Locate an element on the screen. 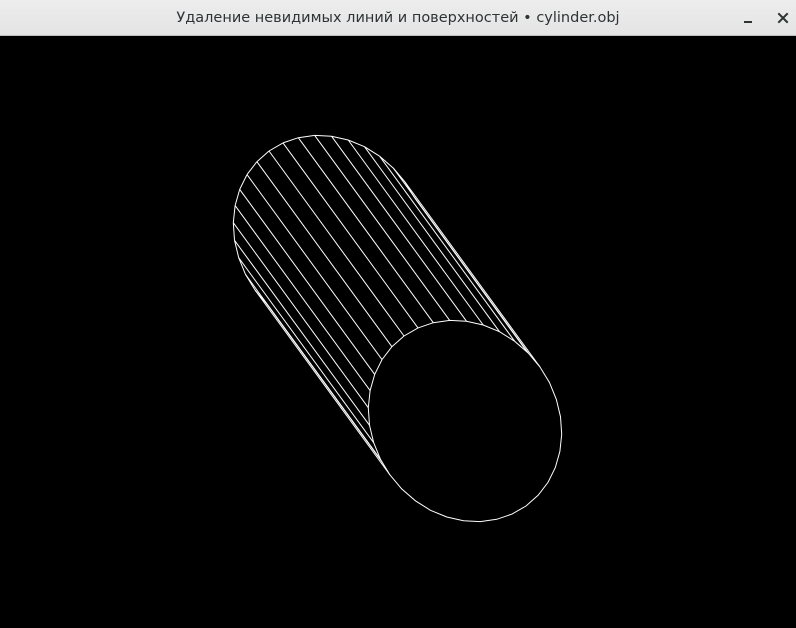 The height and width of the screenshot is (628, 796). front-cap-edge is located at coordinates (465, 421).